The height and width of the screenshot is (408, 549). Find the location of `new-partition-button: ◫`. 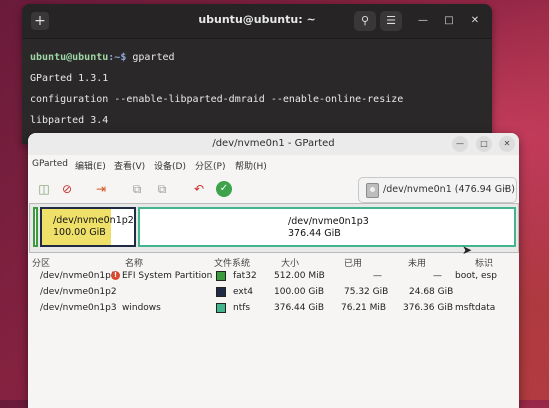

new-partition-button: ◫ is located at coordinates (44, 189).